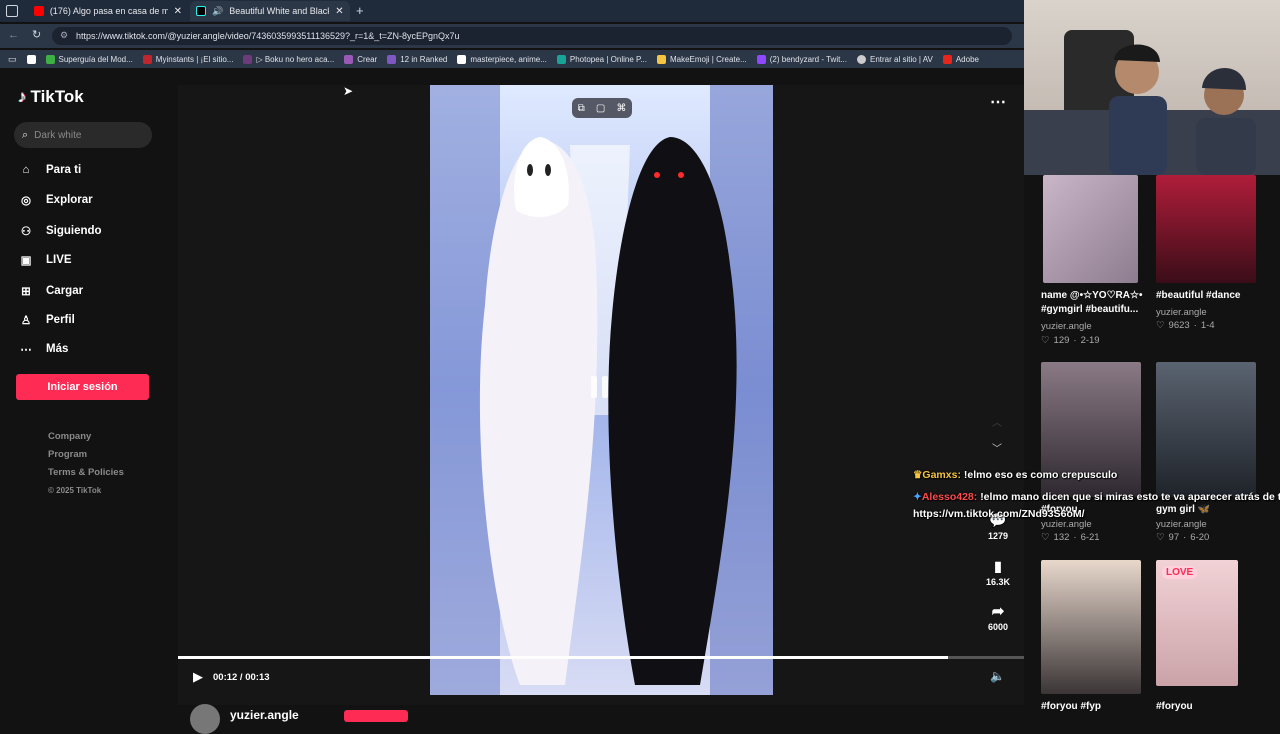 This screenshot has width=1280, height=734. I want to click on video-thumbnail: LOVE, so click(1197, 623).